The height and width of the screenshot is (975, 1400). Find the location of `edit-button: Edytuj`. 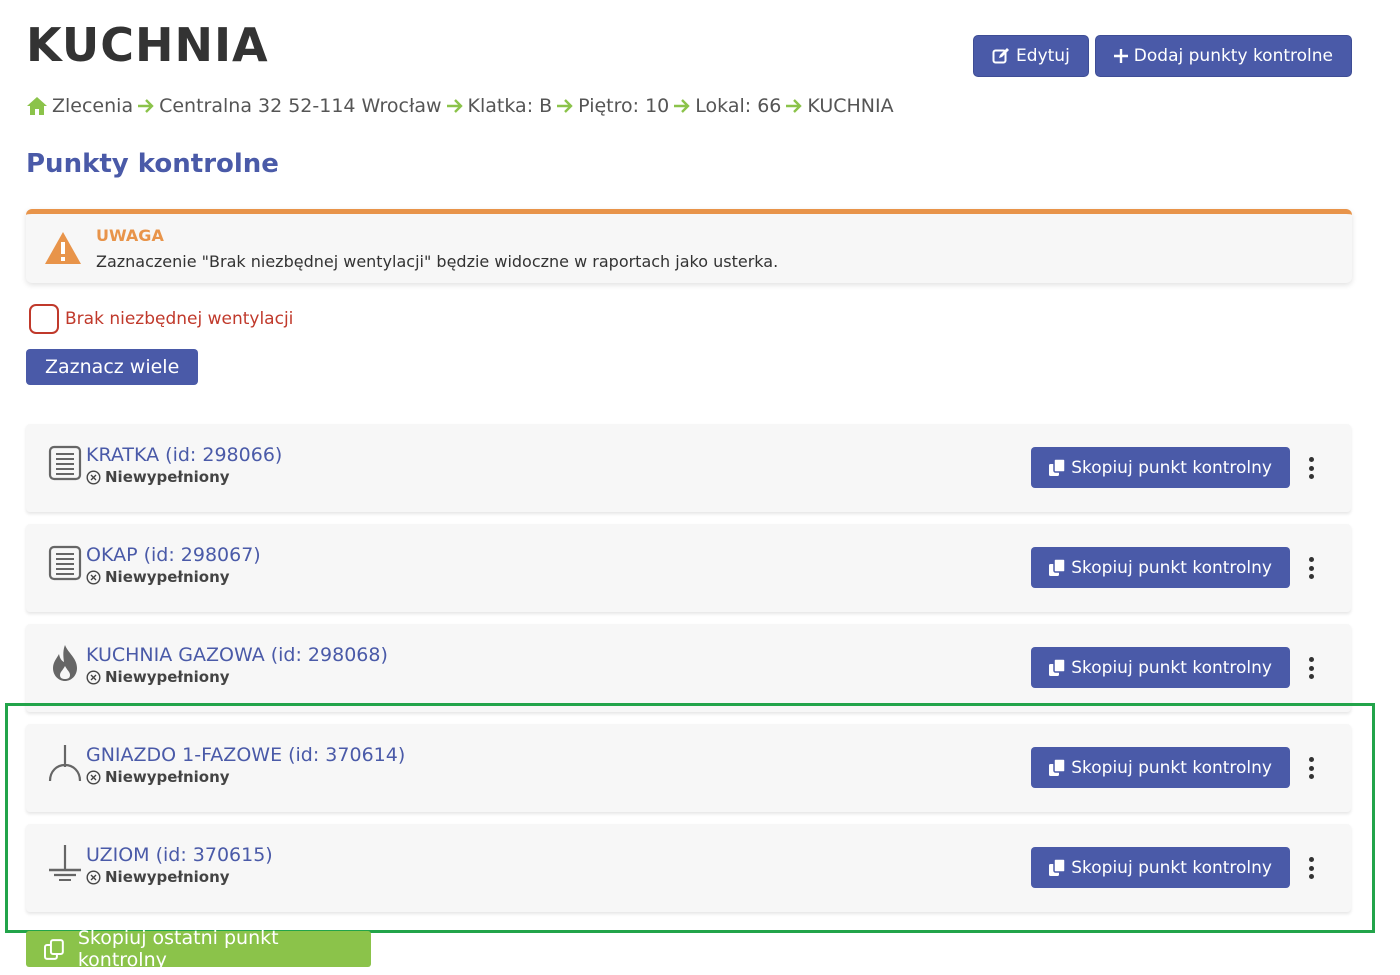

edit-button: Edytuj is located at coordinates (1031, 56).